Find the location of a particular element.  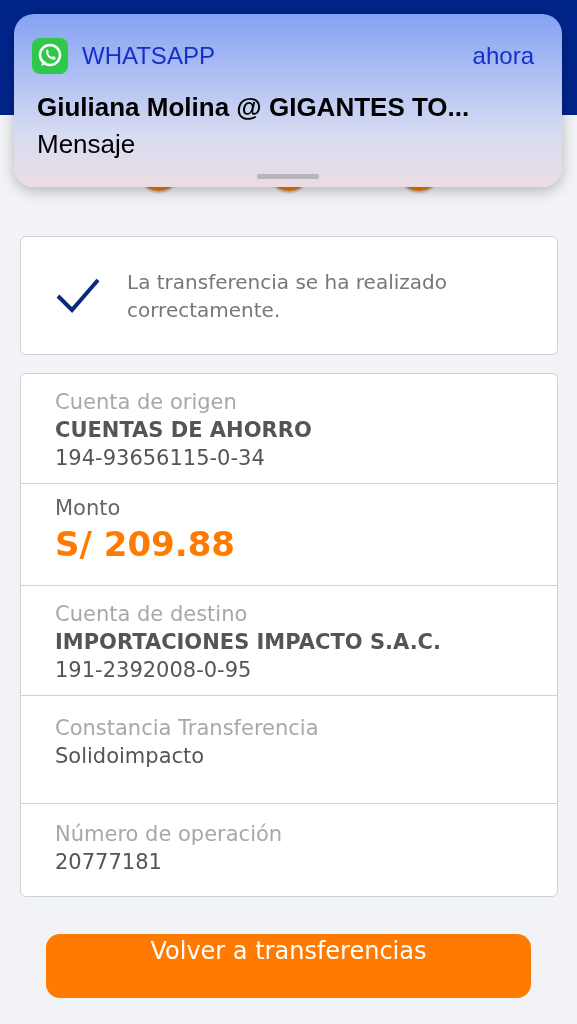

field-value: 20777181 is located at coordinates (109, 862).